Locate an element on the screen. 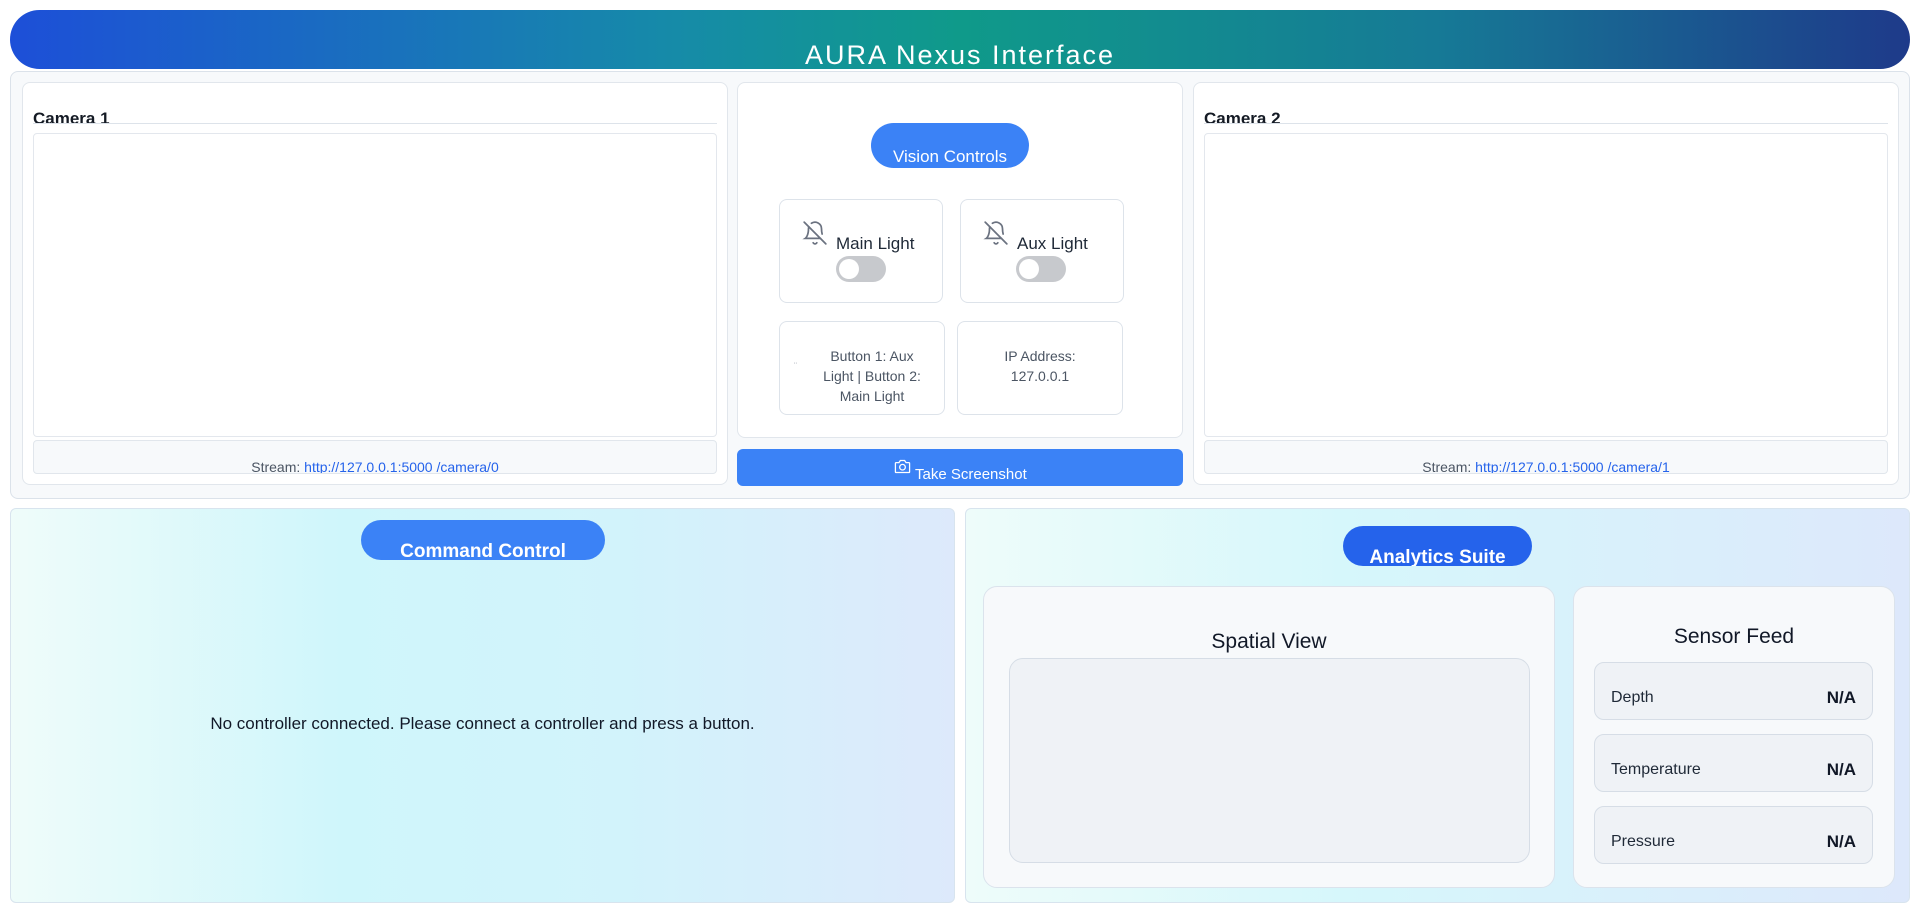 The height and width of the screenshot is (913, 1920). camera-1-stream-bar: Stream: http://127.0.0.1:5000 /camera/0 is located at coordinates (375, 457).